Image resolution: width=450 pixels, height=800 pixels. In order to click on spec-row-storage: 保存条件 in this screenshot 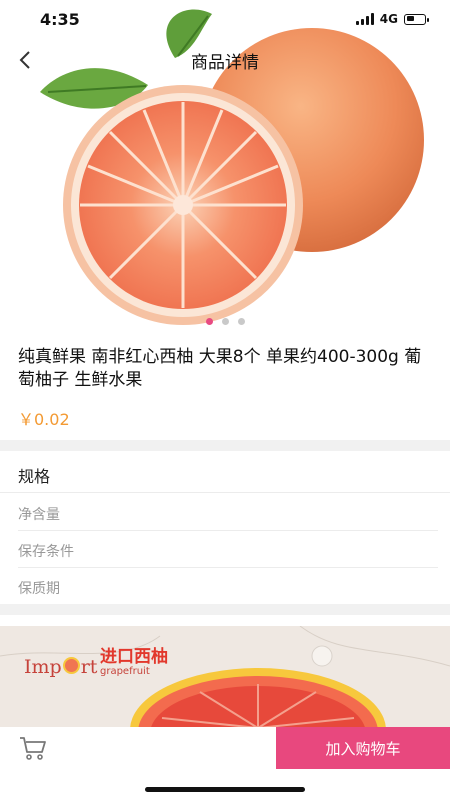, I will do `click(46, 552)`.